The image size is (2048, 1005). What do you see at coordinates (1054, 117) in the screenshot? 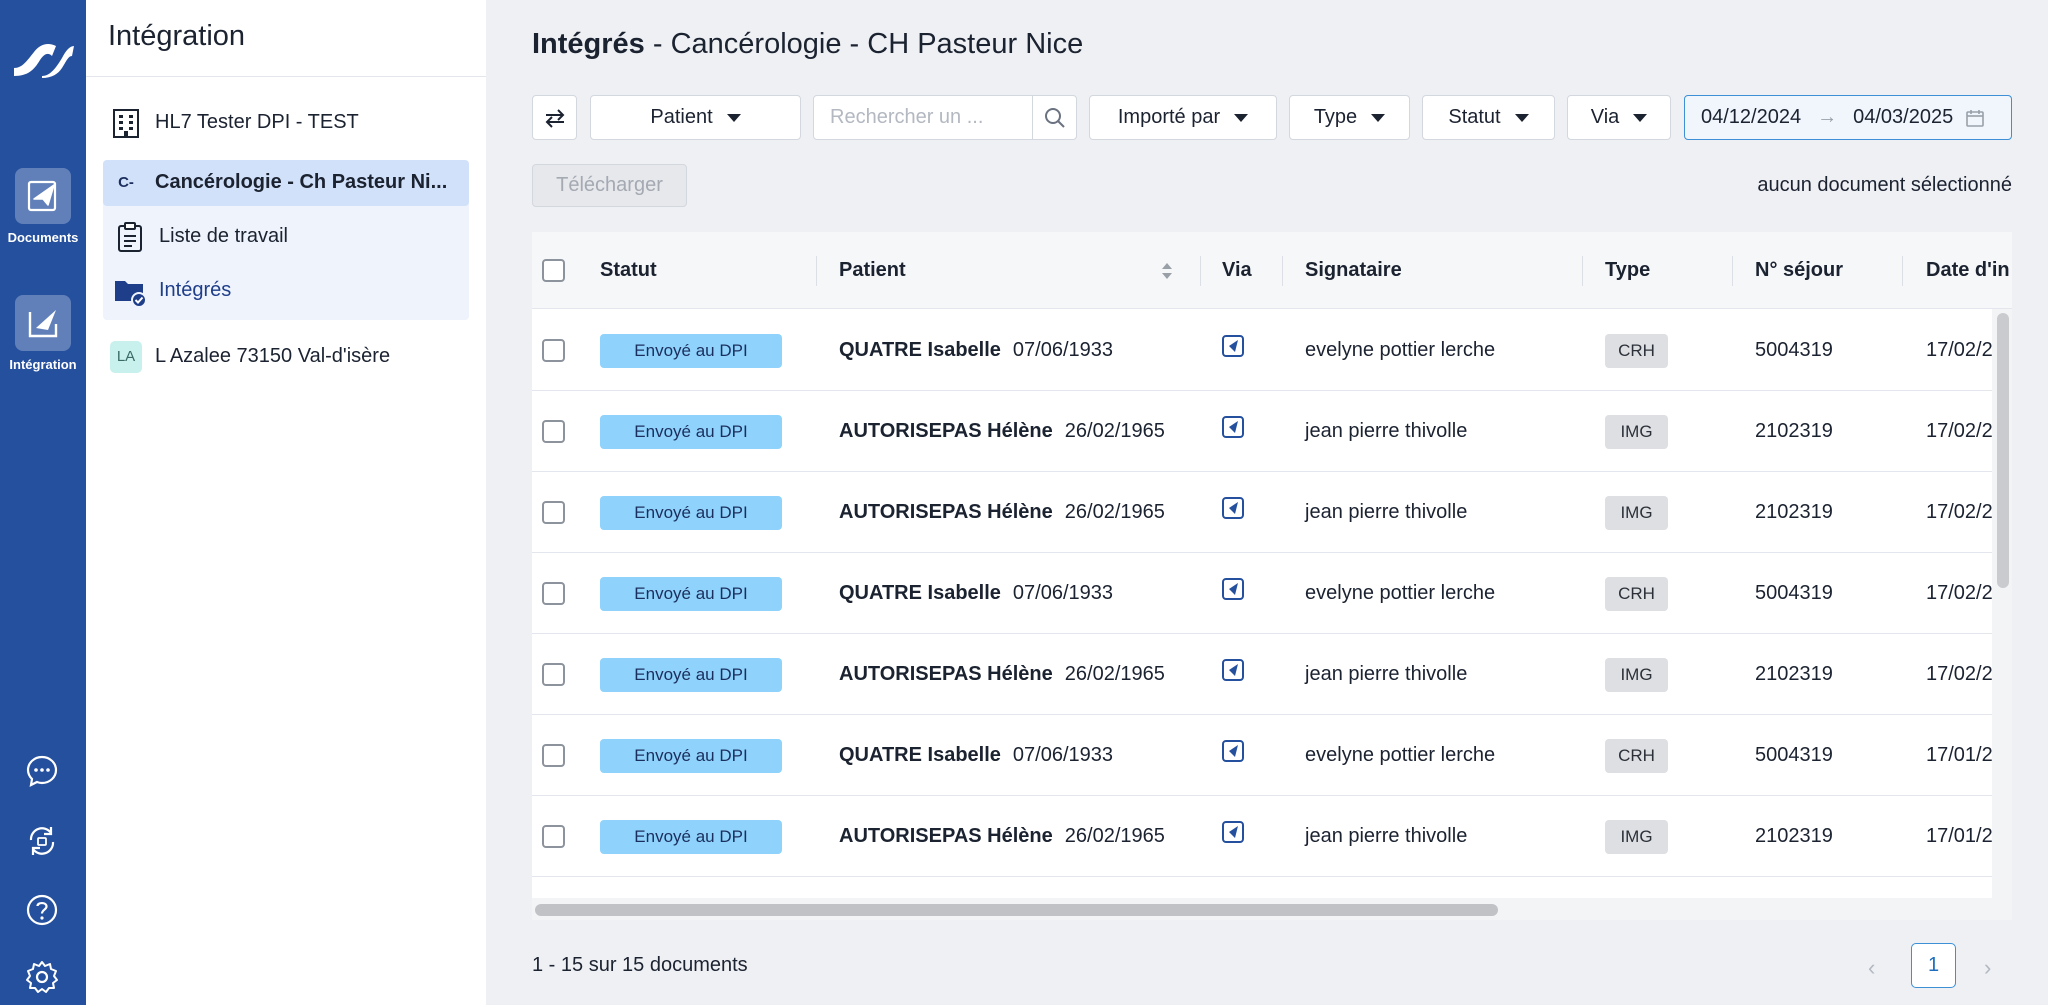
I see `search-button` at bounding box center [1054, 117].